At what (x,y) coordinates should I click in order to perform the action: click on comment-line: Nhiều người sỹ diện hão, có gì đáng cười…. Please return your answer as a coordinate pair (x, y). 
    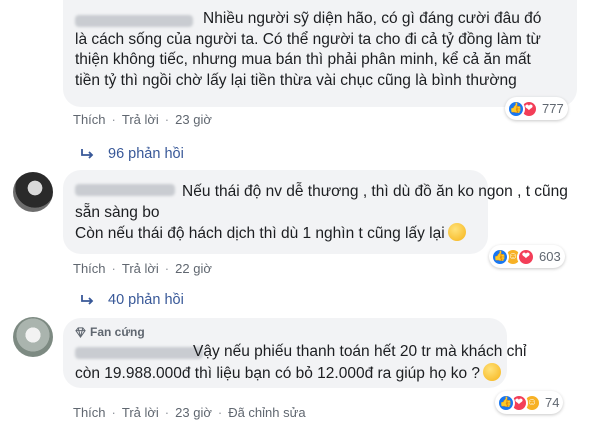
    Looking at the image, I should click on (372, 18).